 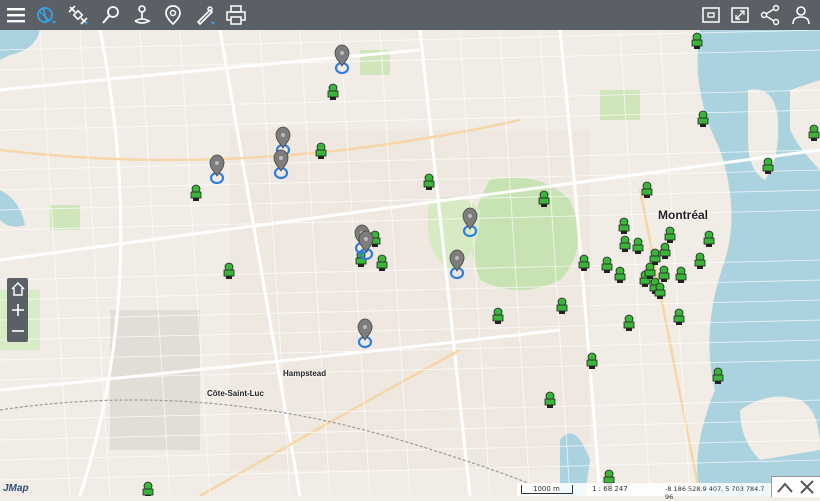 I want to click on measure-button, so click(x=111, y=15).